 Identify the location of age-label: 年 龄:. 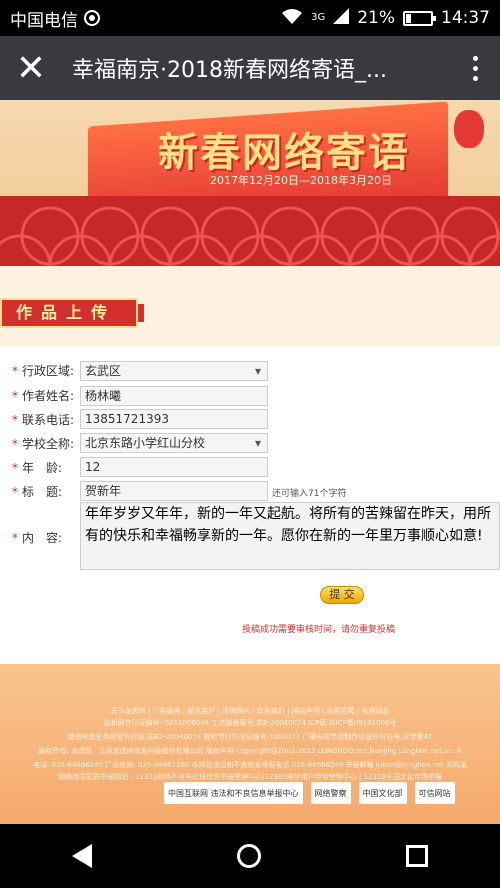
(42, 468).